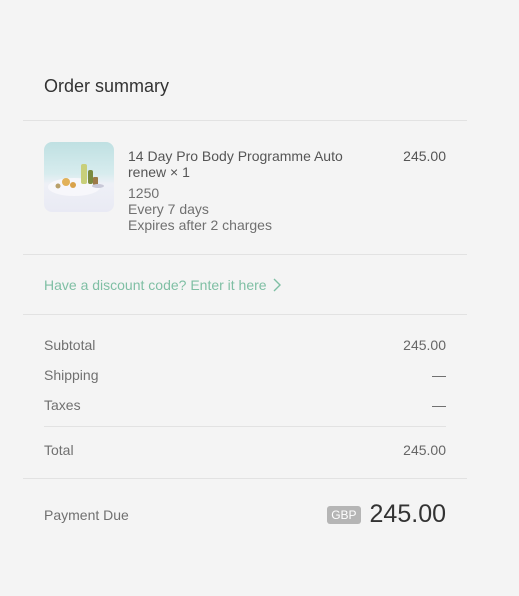 The image size is (519, 596). What do you see at coordinates (407, 514) in the screenshot?
I see `payment-due-value: 245.00` at bounding box center [407, 514].